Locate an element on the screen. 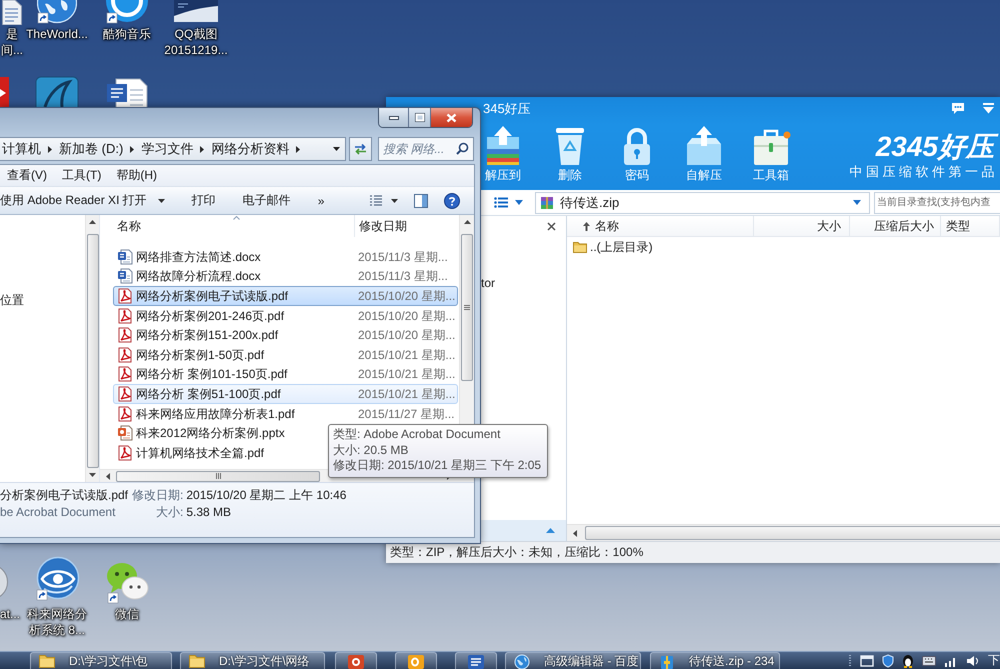 The height and width of the screenshot is (669, 1000). tree-item: tor is located at coordinates (488, 283).